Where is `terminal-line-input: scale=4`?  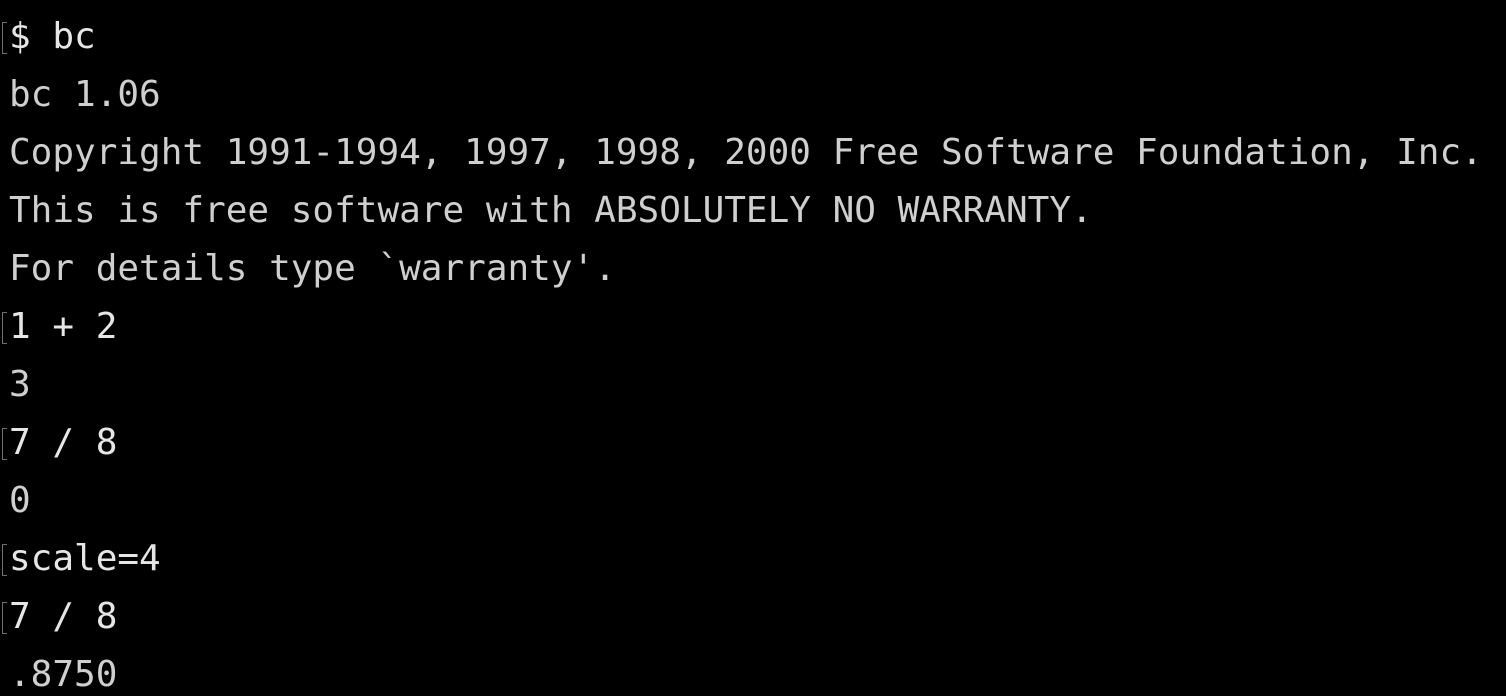
terminal-line-input: scale=4 is located at coordinates (85, 558).